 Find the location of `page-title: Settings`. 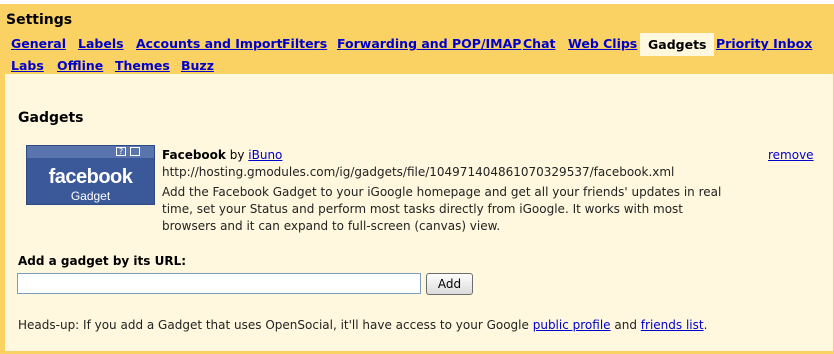

page-title: Settings is located at coordinates (39, 20).